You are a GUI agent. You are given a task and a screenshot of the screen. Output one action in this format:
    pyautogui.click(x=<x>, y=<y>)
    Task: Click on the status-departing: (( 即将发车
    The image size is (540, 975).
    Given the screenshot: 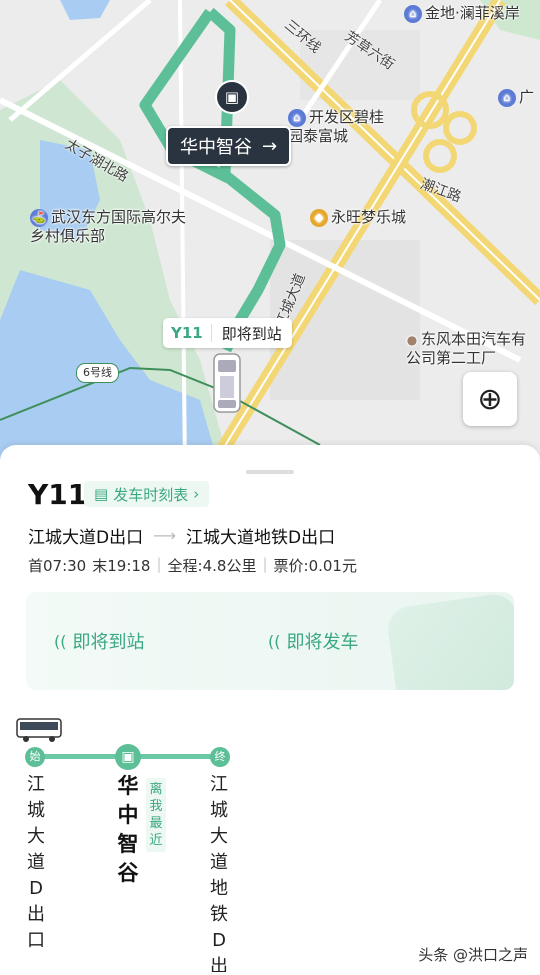 What is the action you would take?
    pyautogui.click(x=313, y=641)
    